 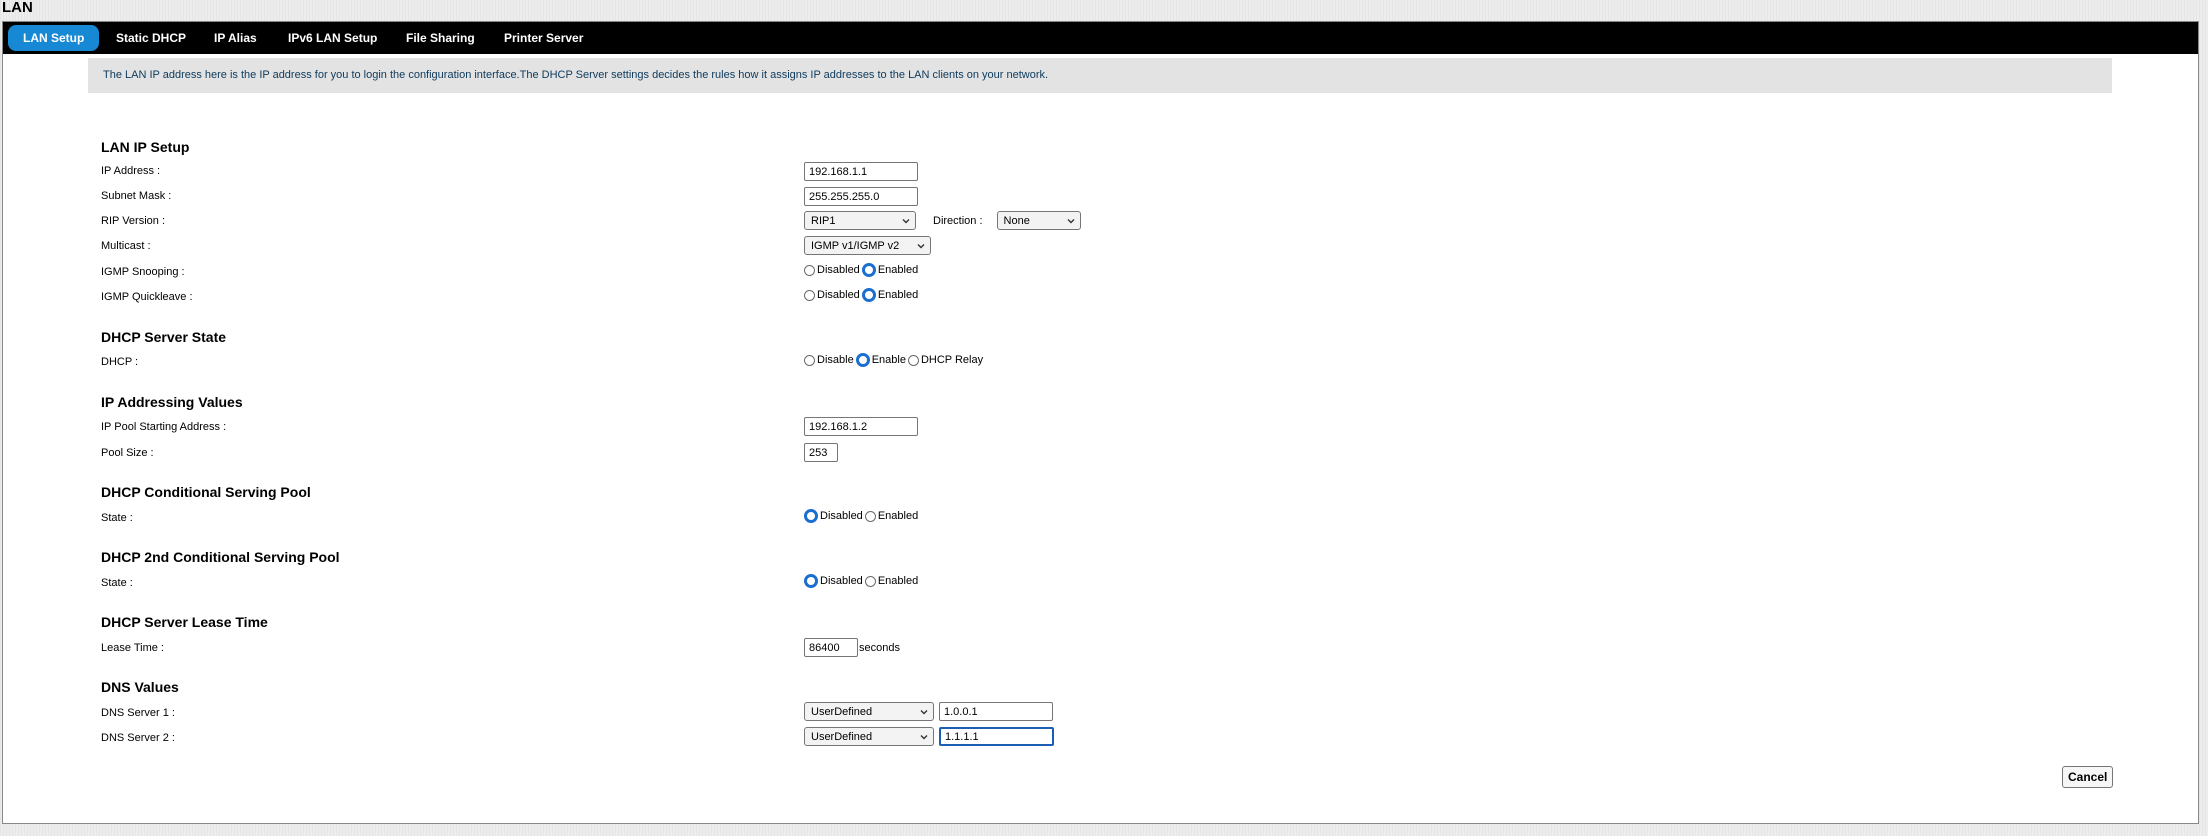 What do you see at coordinates (870, 581) in the screenshot?
I see `second-pool-enabled-radio` at bounding box center [870, 581].